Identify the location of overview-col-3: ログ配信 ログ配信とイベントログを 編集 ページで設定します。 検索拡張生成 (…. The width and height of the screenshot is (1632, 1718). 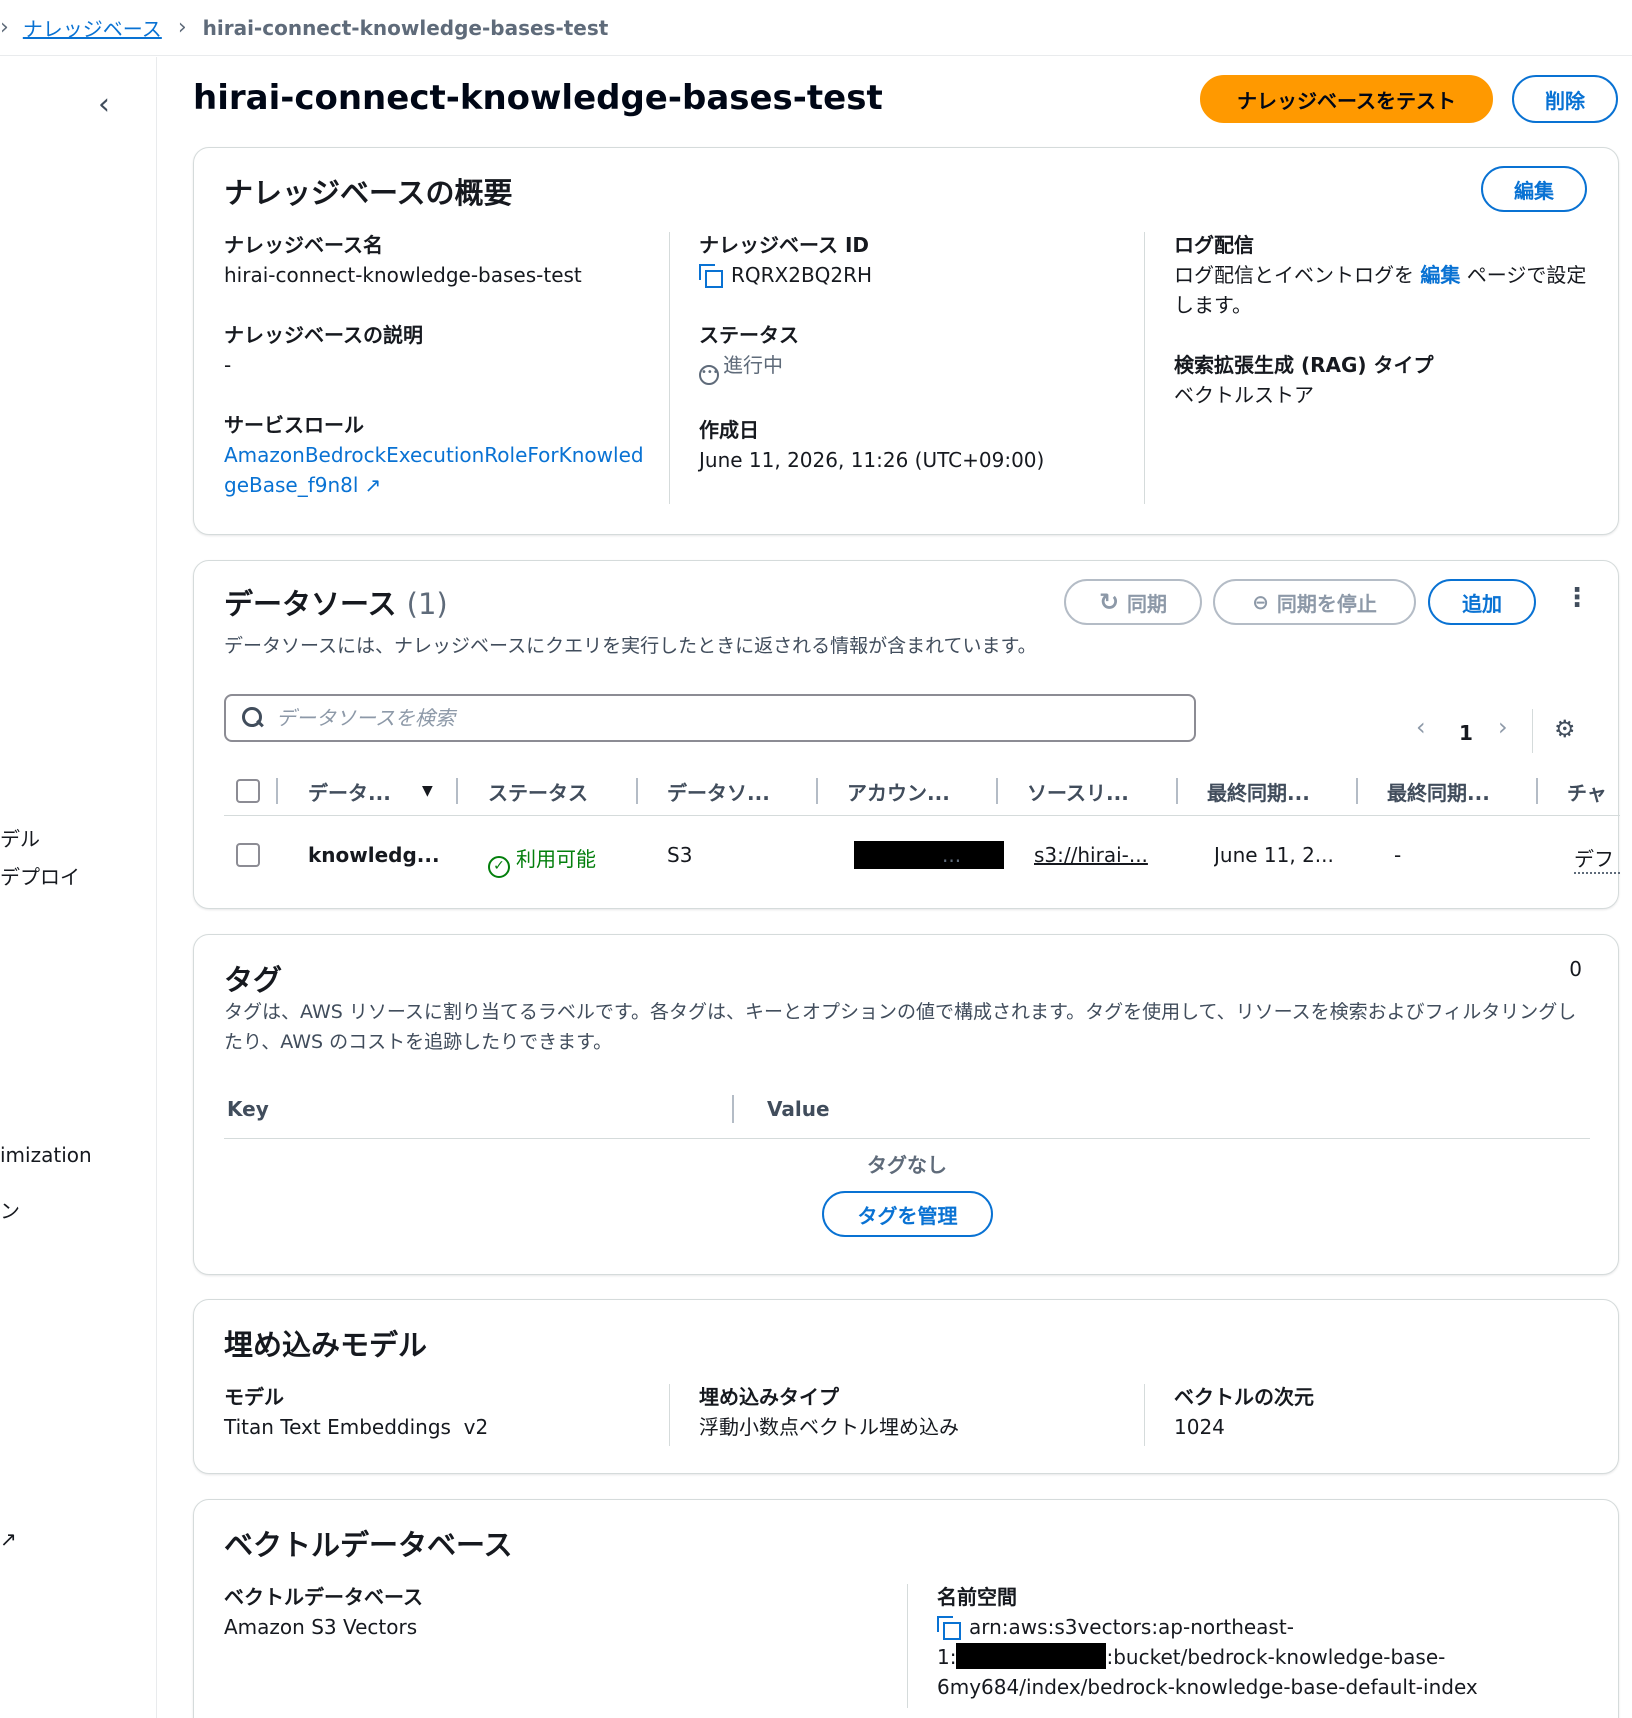
(1384, 320).